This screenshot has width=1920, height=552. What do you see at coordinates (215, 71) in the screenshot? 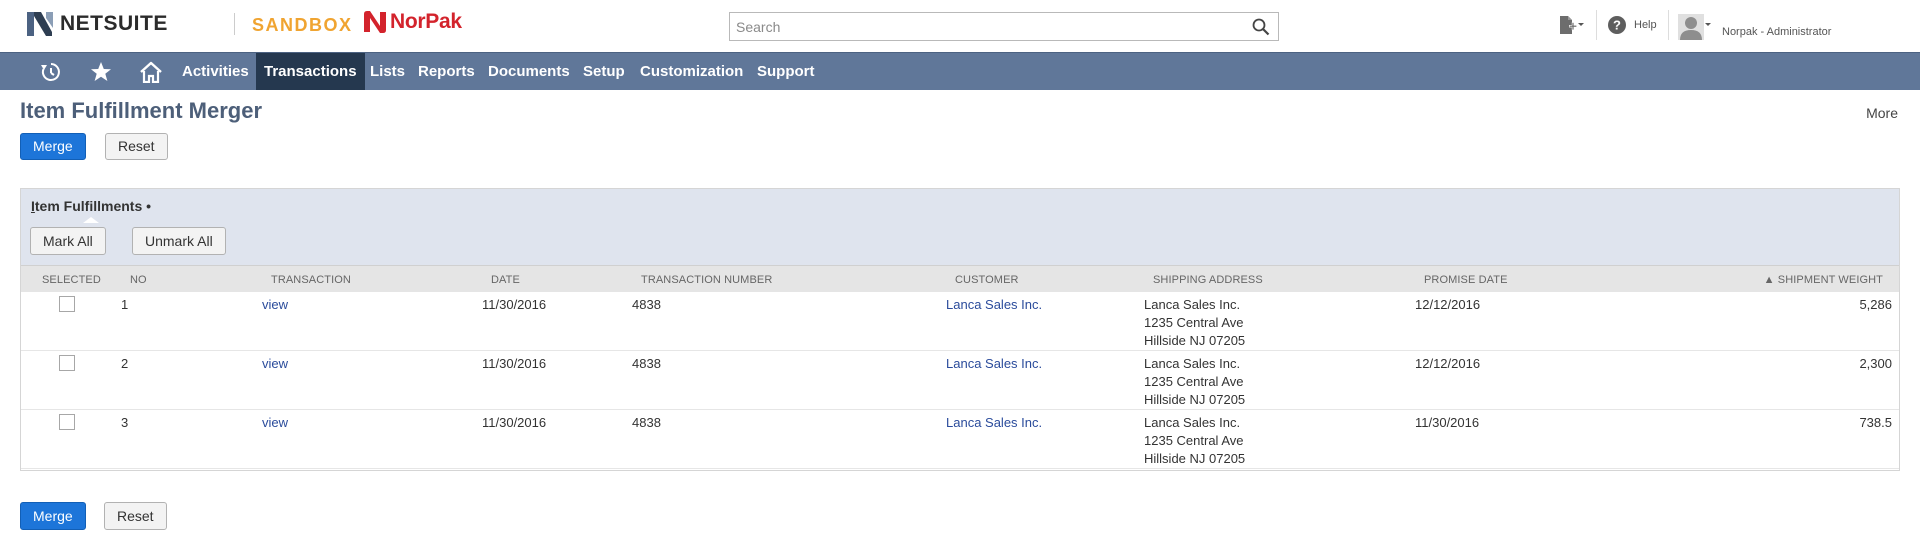
I see `nav-activities: Activities` at bounding box center [215, 71].